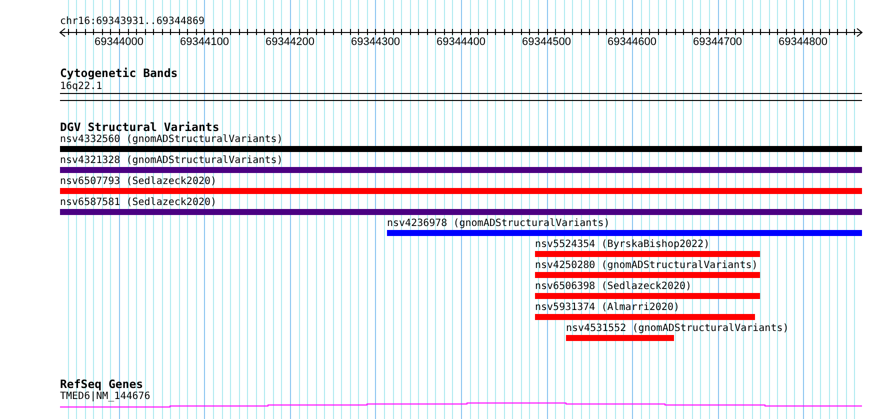 The image size is (890, 419). I want to click on tick-label: 69344200, so click(290, 42).